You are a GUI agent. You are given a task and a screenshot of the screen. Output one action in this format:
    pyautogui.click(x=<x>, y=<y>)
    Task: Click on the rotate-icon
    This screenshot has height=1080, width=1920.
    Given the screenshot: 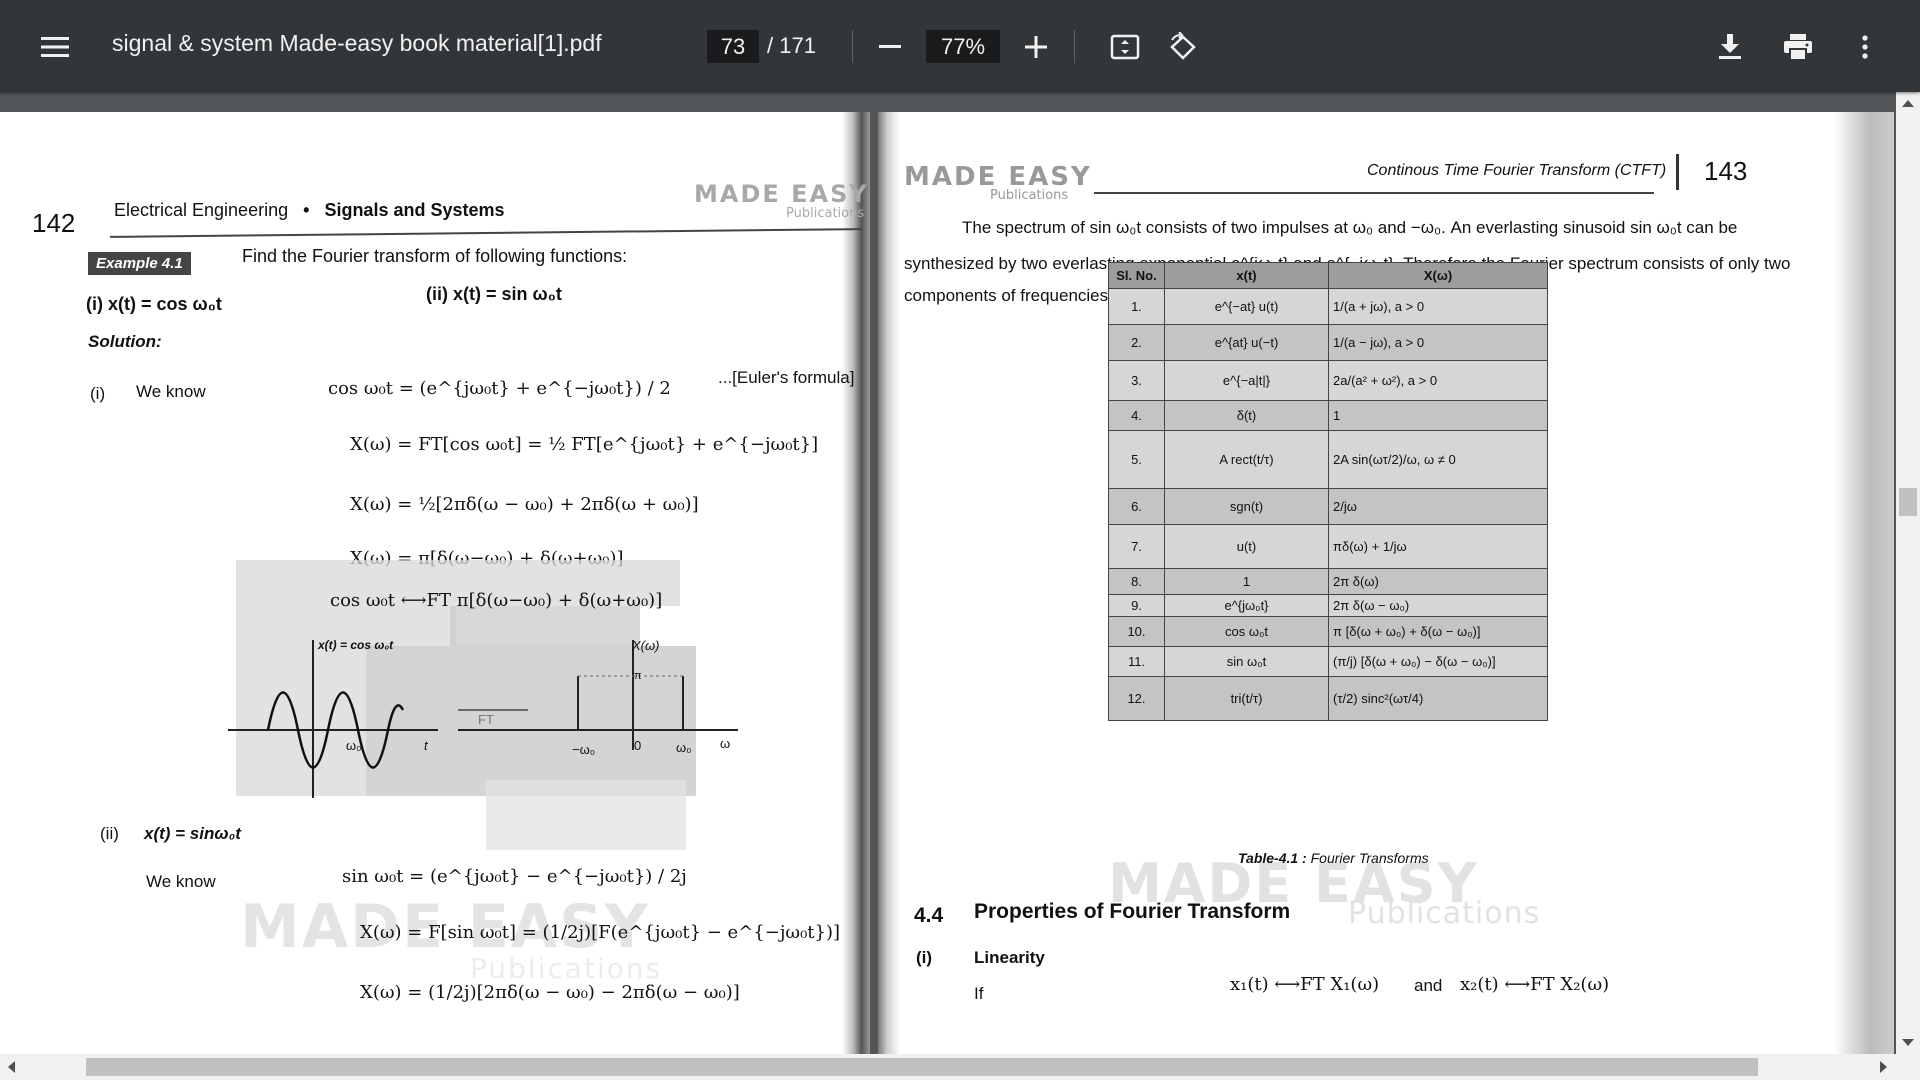 What is the action you would take?
    pyautogui.click(x=1183, y=47)
    